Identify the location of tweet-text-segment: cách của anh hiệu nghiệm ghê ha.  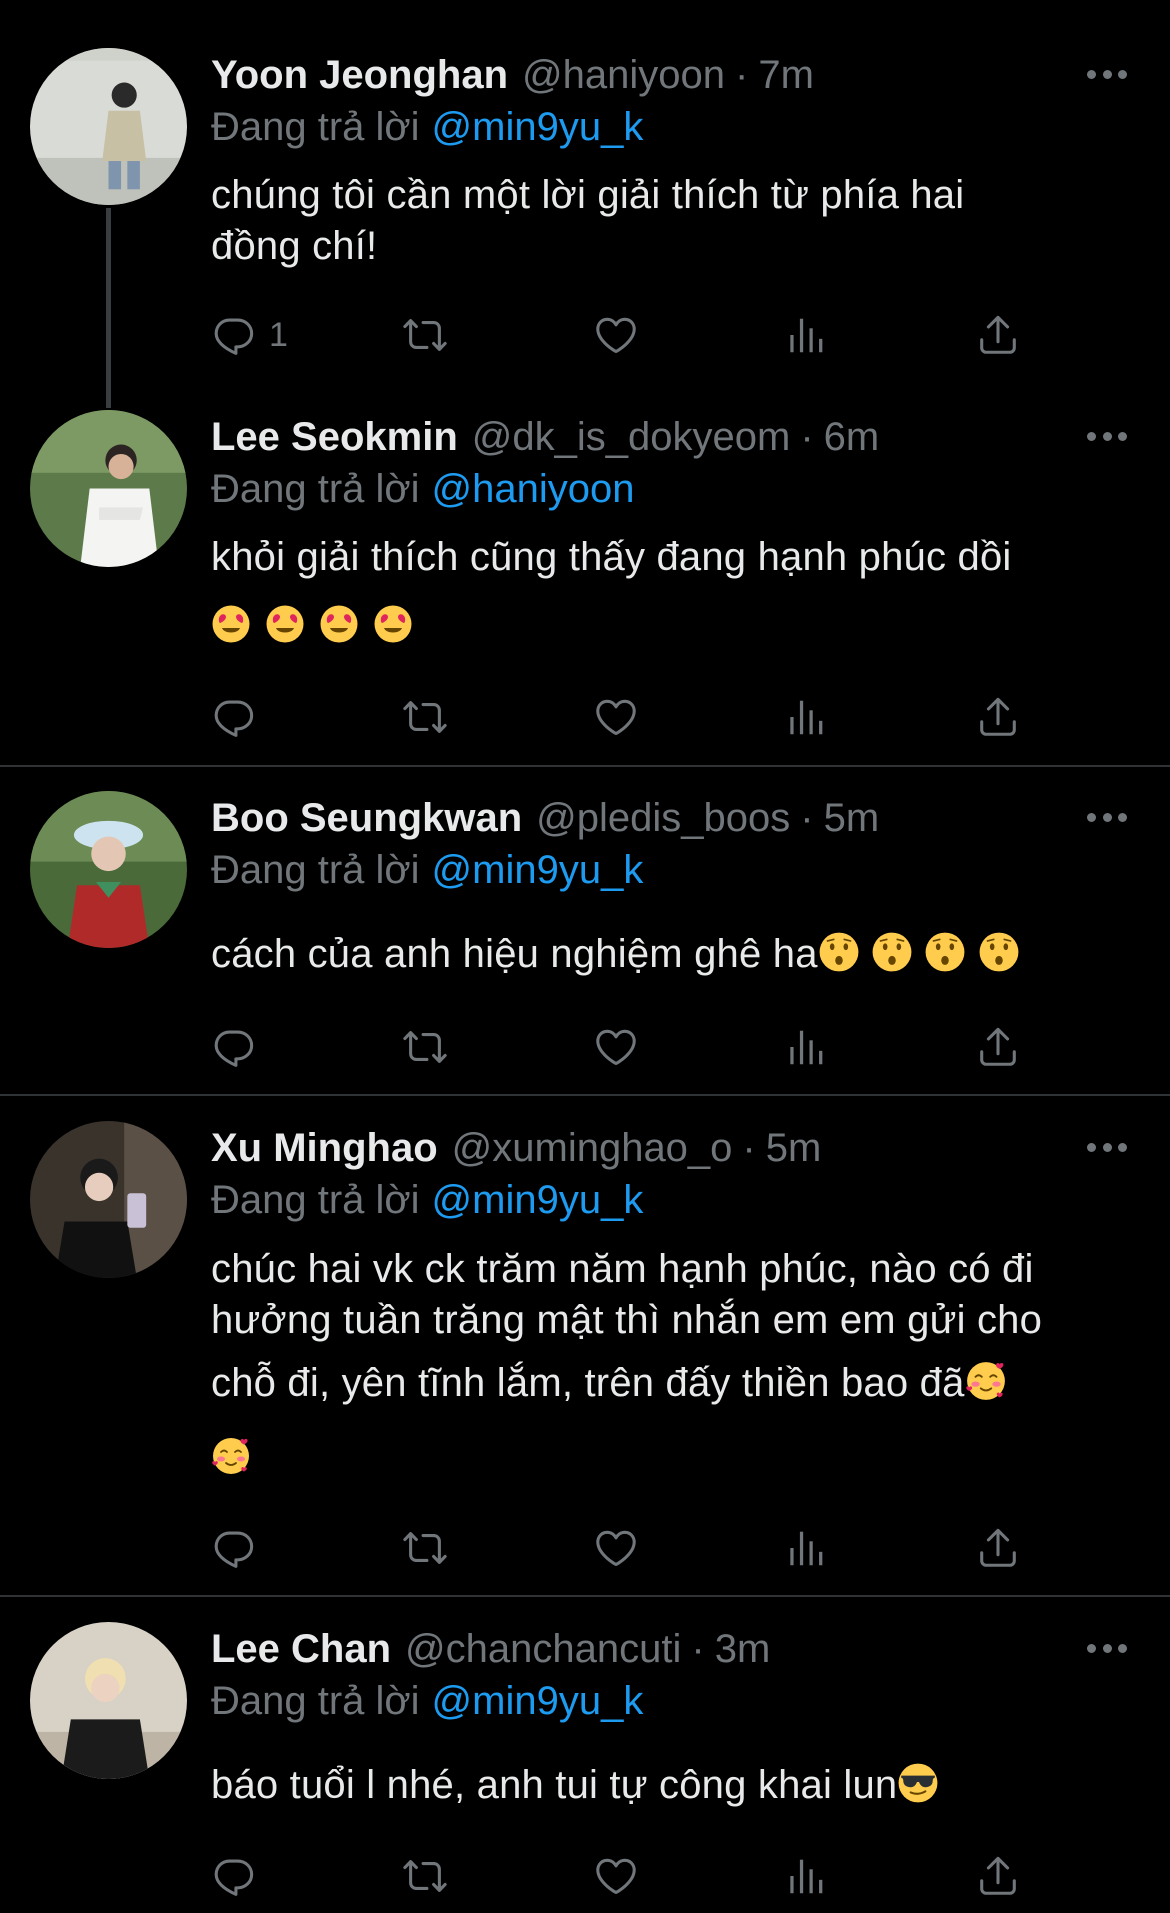
(514, 954).